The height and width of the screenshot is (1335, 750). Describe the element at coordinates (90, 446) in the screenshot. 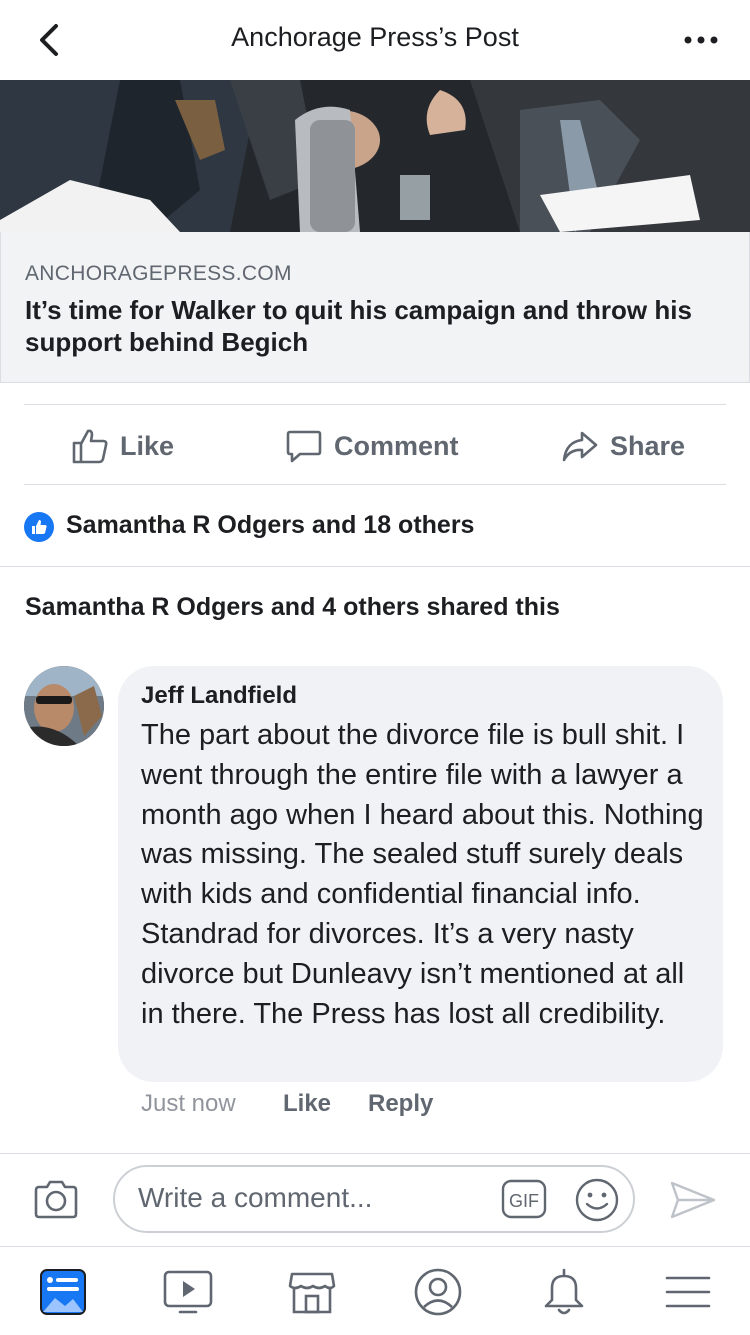

I see `thumbs-up-icon` at that location.